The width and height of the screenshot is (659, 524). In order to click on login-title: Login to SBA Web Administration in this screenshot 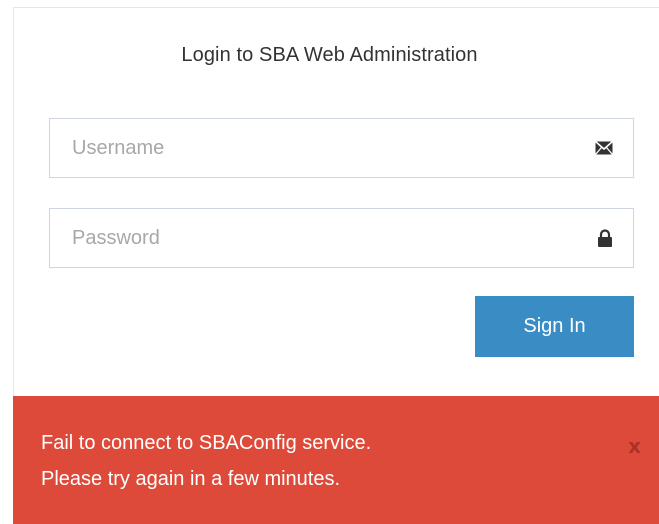, I will do `click(329, 55)`.